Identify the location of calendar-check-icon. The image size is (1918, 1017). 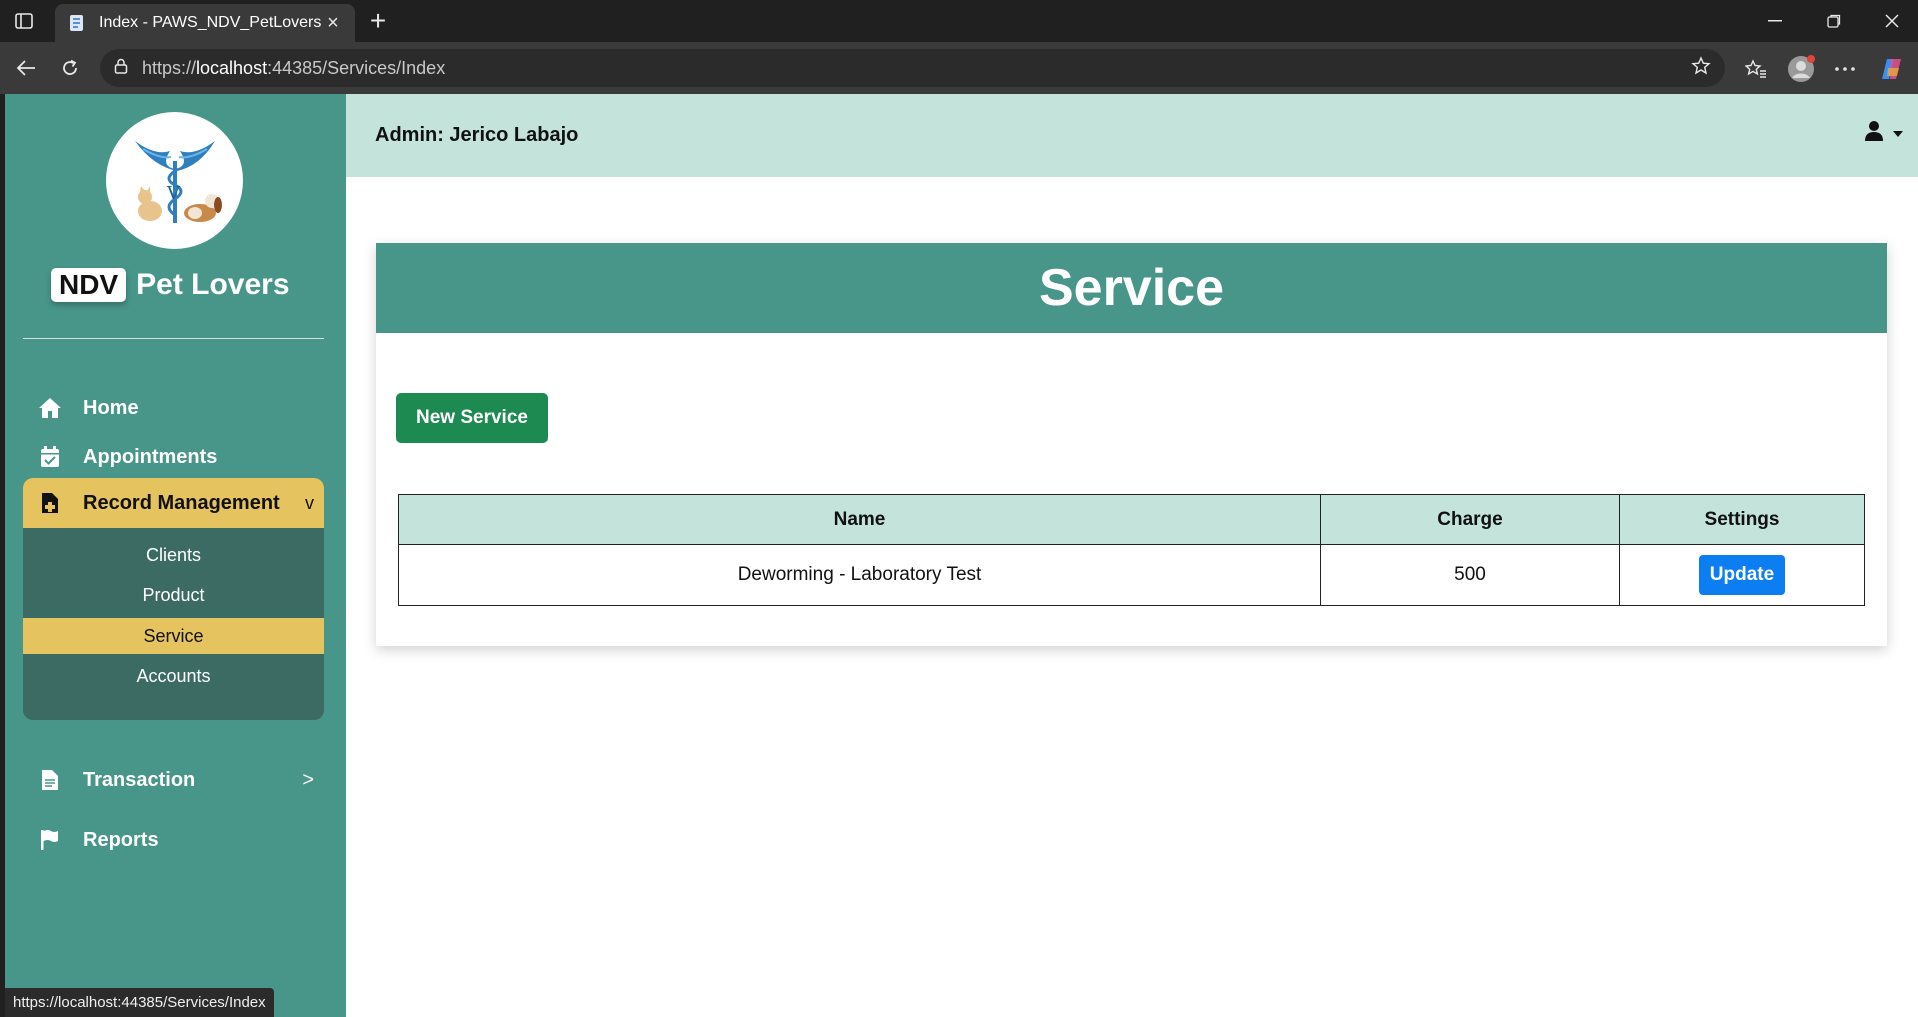
(50, 457).